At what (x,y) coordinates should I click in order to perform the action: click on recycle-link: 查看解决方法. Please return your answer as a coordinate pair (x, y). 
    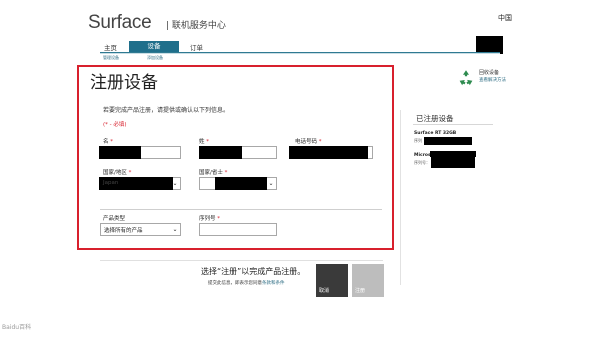
    Looking at the image, I should click on (492, 80).